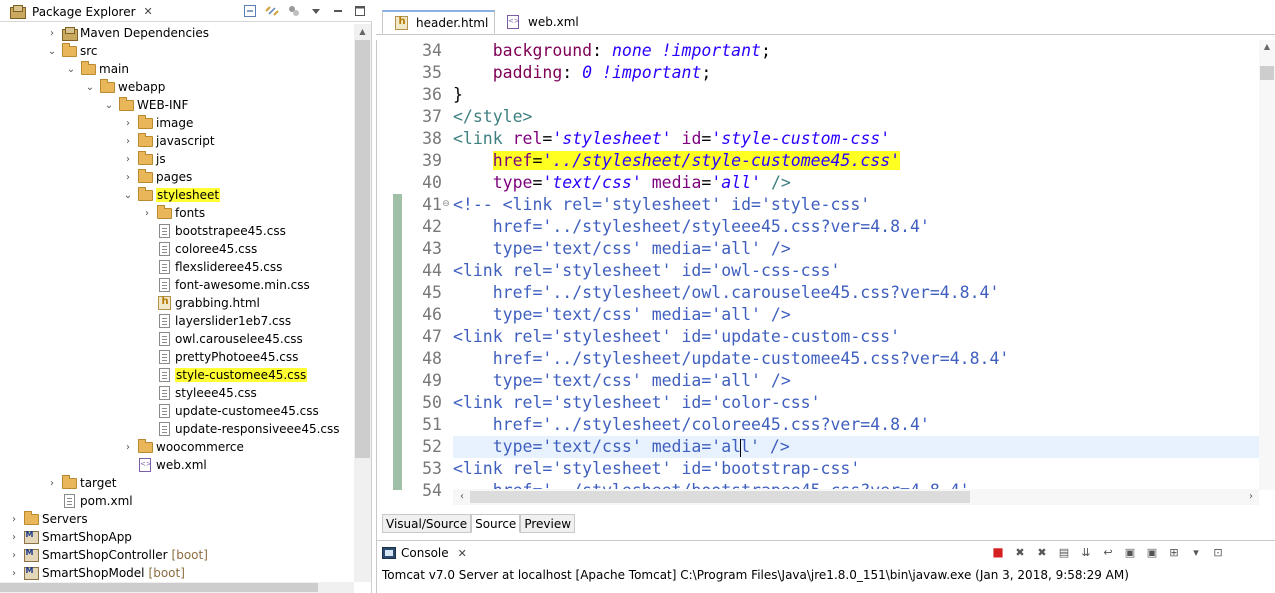 Image resolution: width=1275 pixels, height=593 pixels. I want to click on focus-icon, so click(294, 11).